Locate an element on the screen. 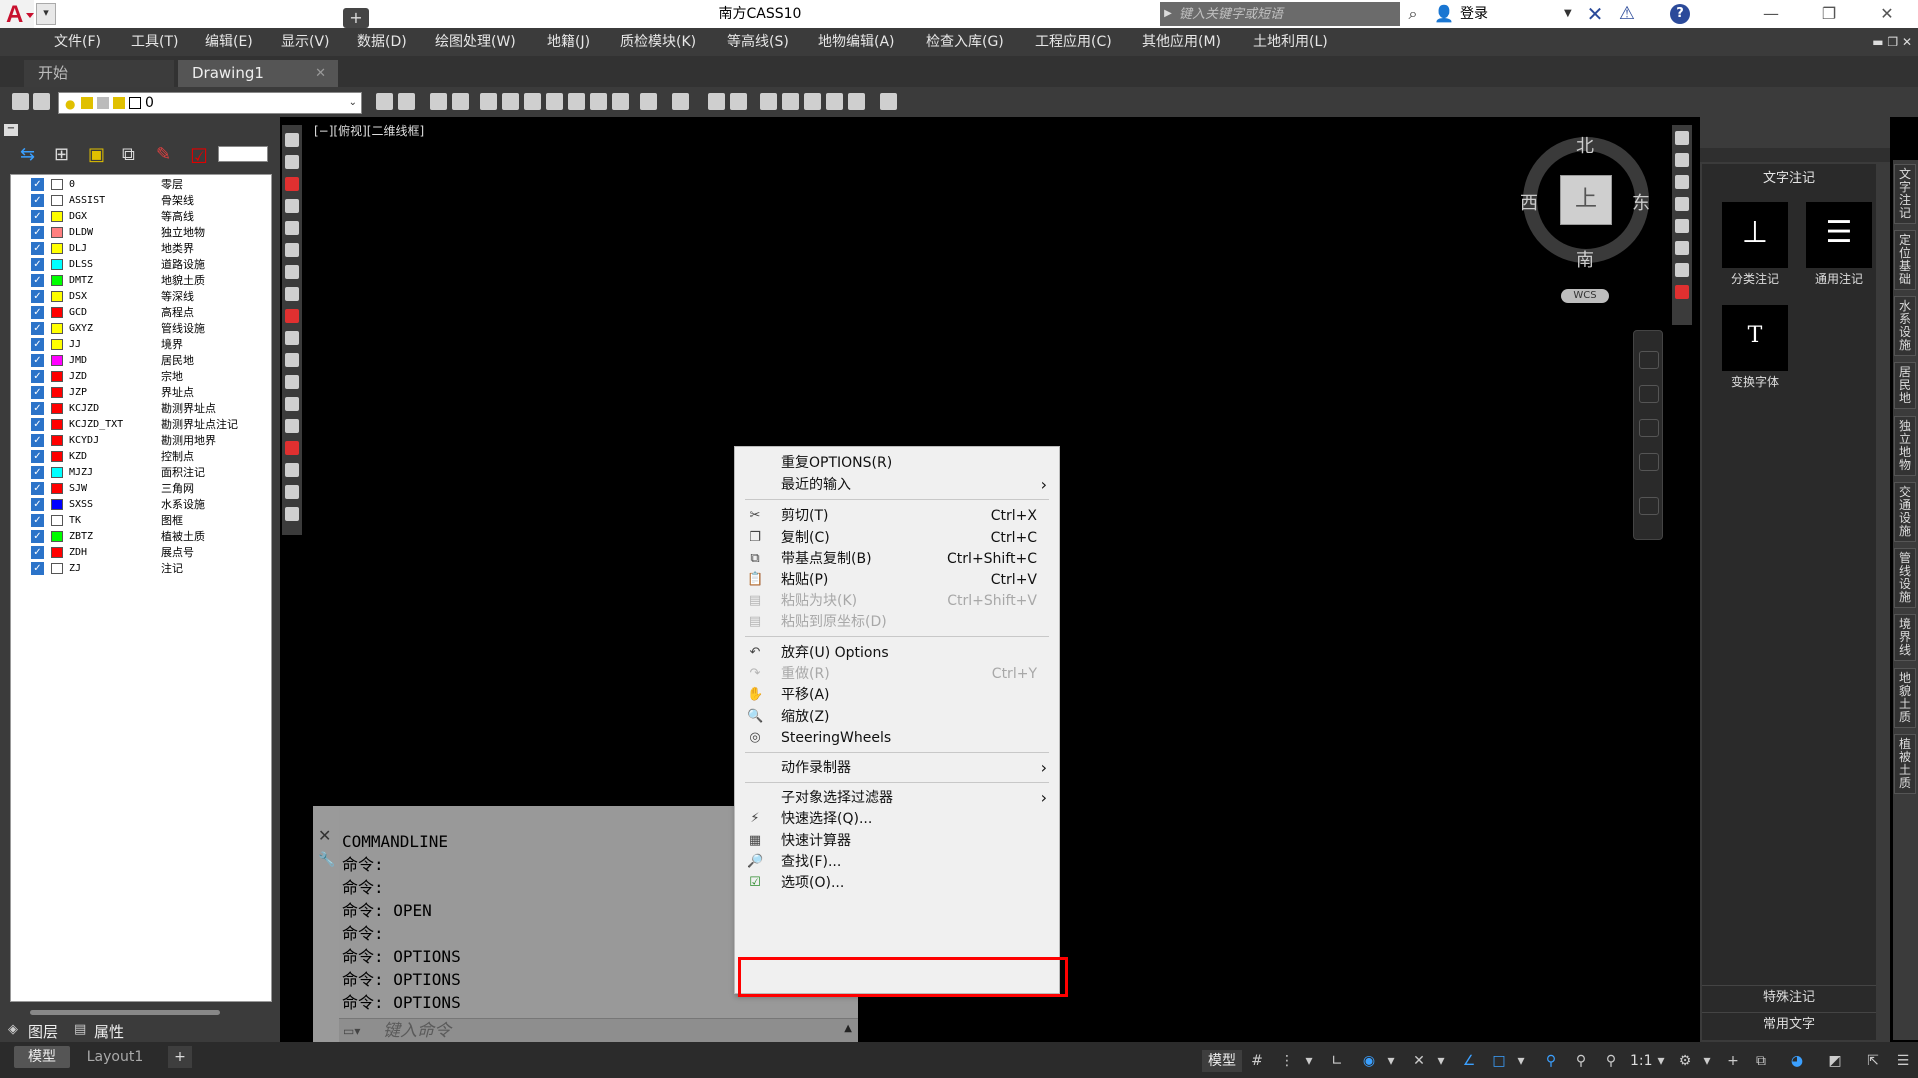  tab-properties: 属性 is located at coordinates (109, 1031).